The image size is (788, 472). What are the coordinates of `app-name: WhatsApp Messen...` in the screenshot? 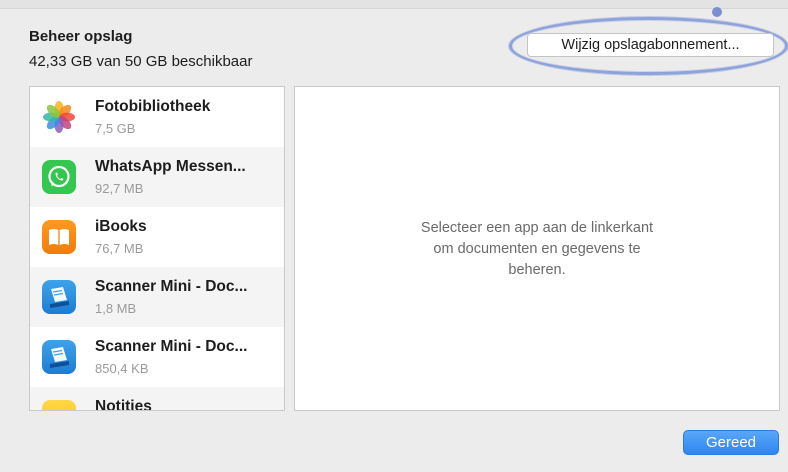 It's located at (170, 166).